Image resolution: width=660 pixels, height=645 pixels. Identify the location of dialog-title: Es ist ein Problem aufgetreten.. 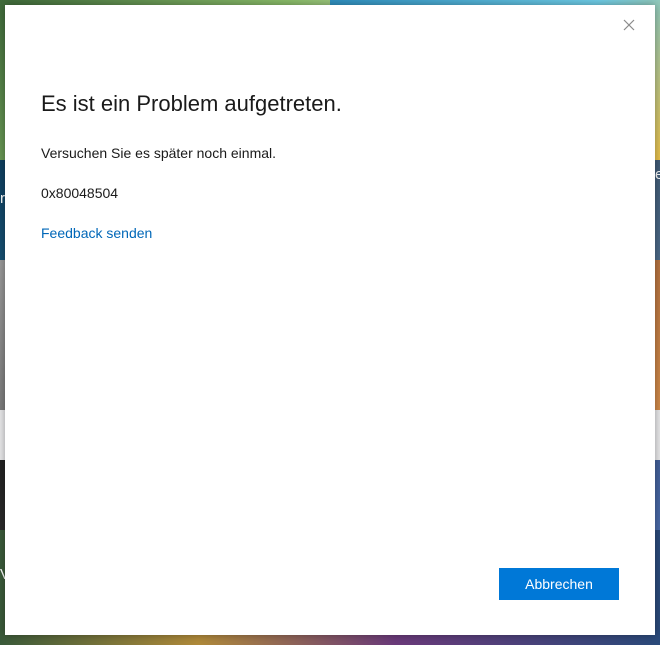
(191, 103).